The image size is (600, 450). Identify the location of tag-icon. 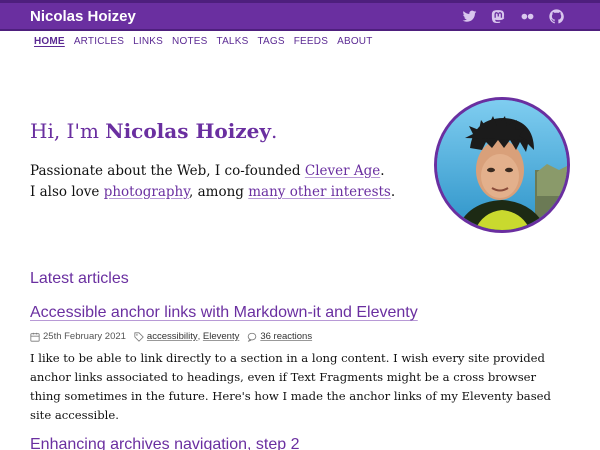
(139, 336).